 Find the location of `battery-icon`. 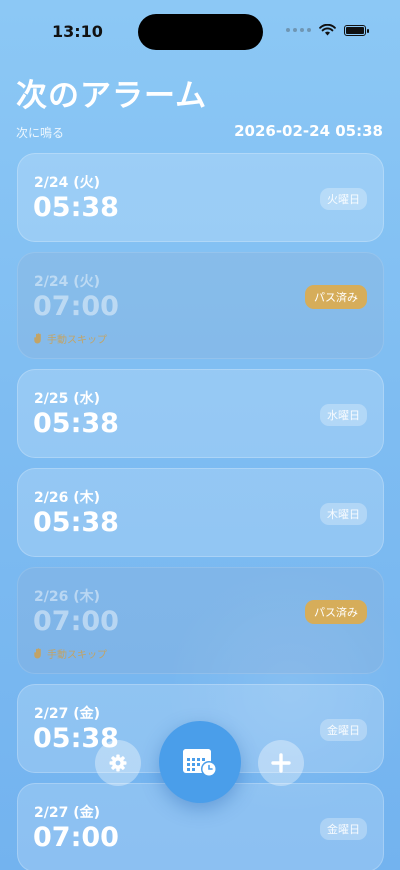

battery-icon is located at coordinates (356, 30).